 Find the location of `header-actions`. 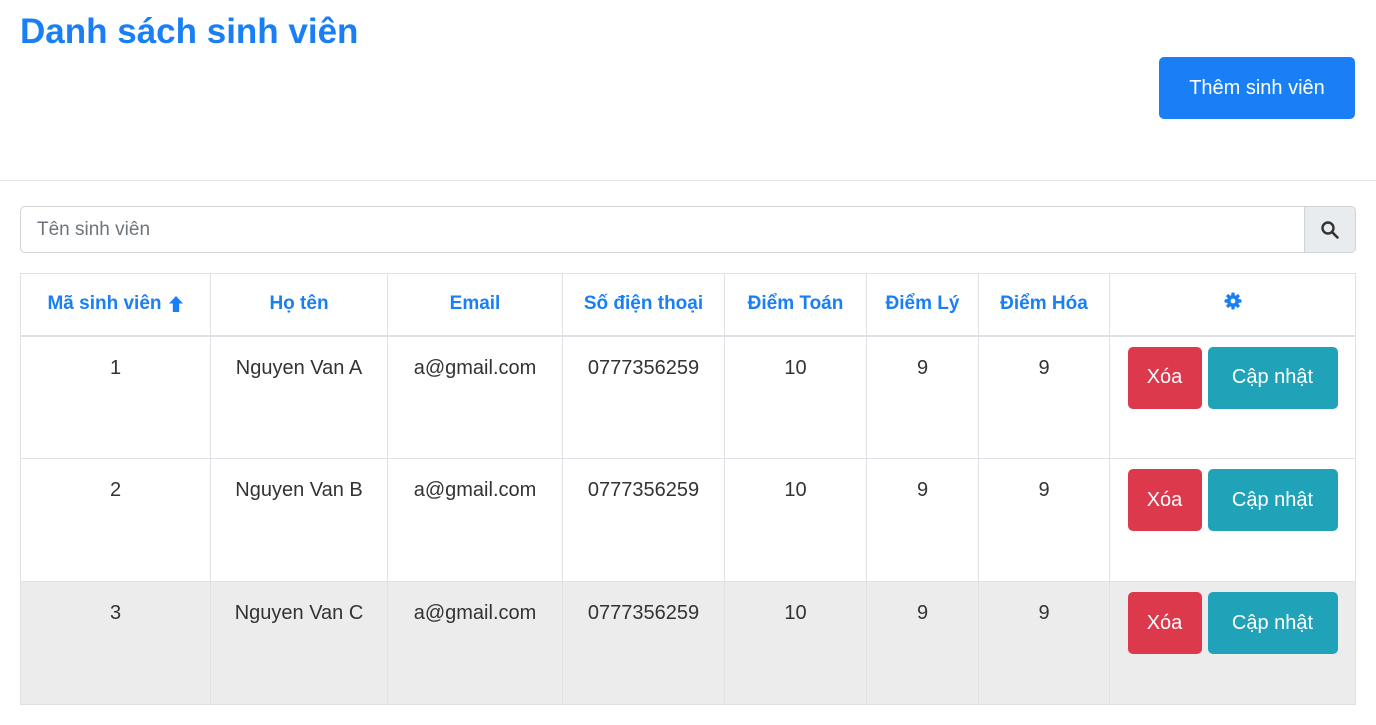

header-actions is located at coordinates (1232, 305).